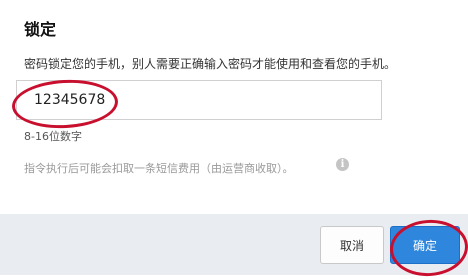 This screenshot has width=468, height=279. What do you see at coordinates (210, 64) in the screenshot?
I see `dialog-description: 密码锁定您的手机，别人需要正确输入密码才能使用和查看您的手机。` at bounding box center [210, 64].